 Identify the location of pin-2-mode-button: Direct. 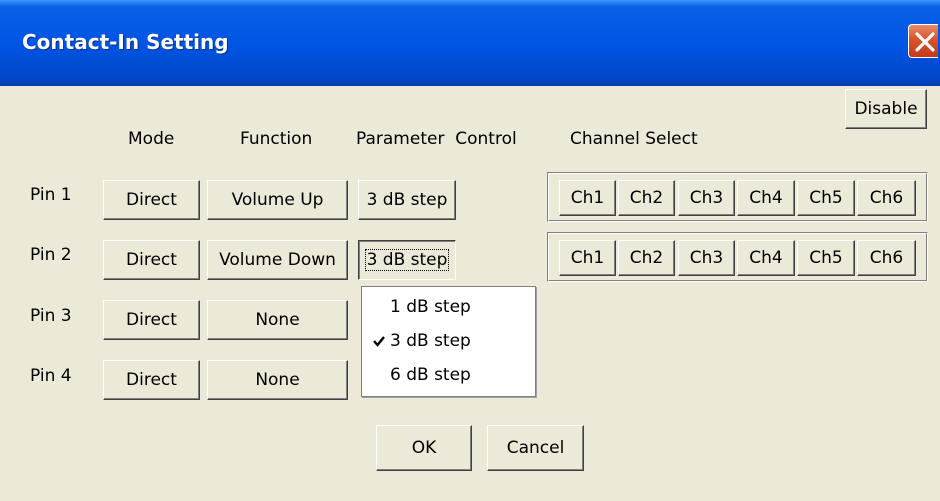
(151, 260).